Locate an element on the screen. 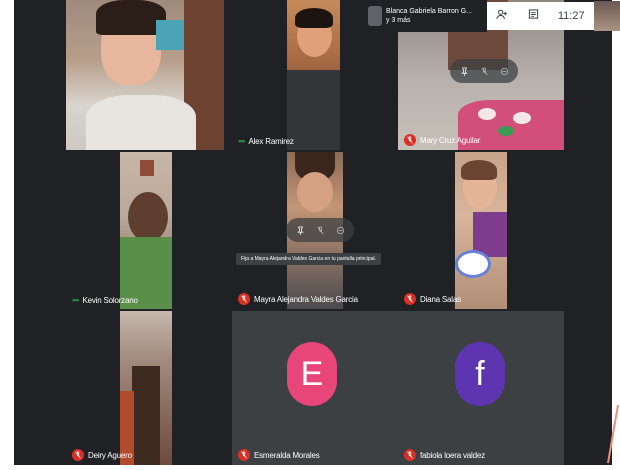 The width and height of the screenshot is (620, 470). self-view is located at coordinates (607, 16).